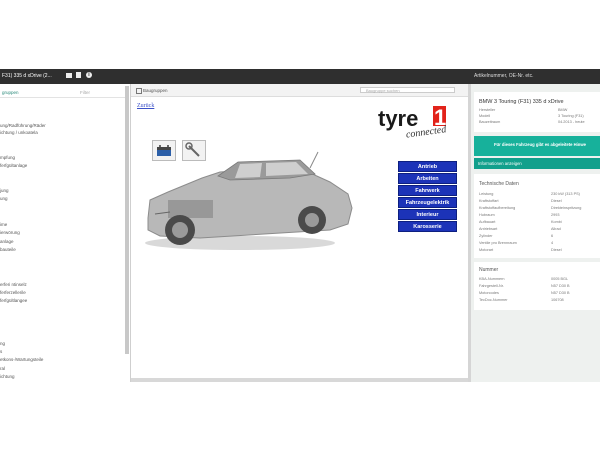 The height and width of the screenshot is (450, 600). What do you see at coordinates (498, 243) in the screenshot?
I see `tech-label: Ventile pro Brennraum` at bounding box center [498, 243].